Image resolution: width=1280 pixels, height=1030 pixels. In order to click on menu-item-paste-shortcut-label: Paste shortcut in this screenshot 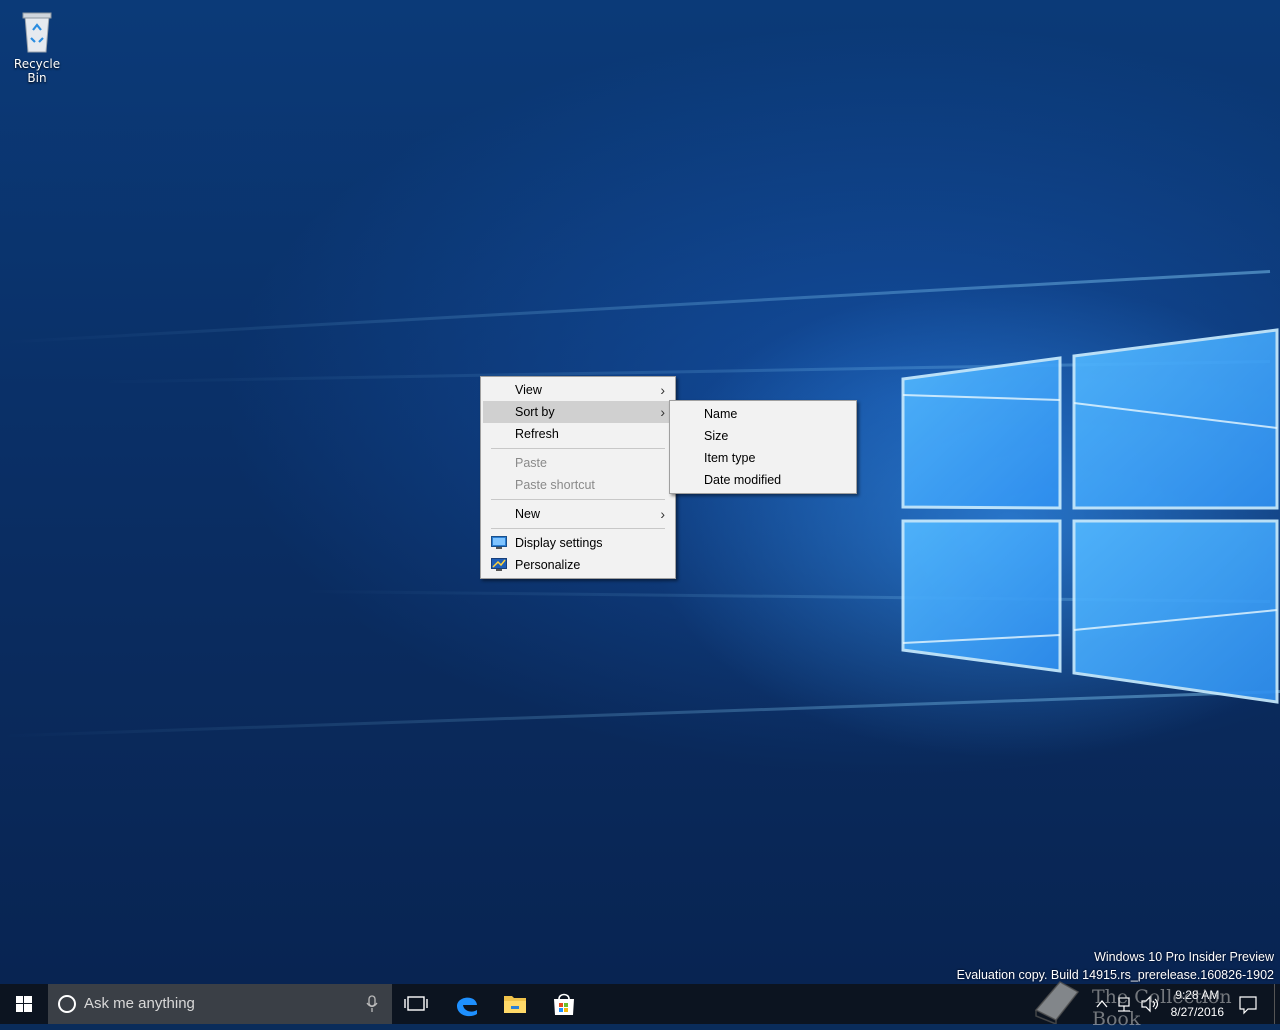, I will do `click(555, 485)`.